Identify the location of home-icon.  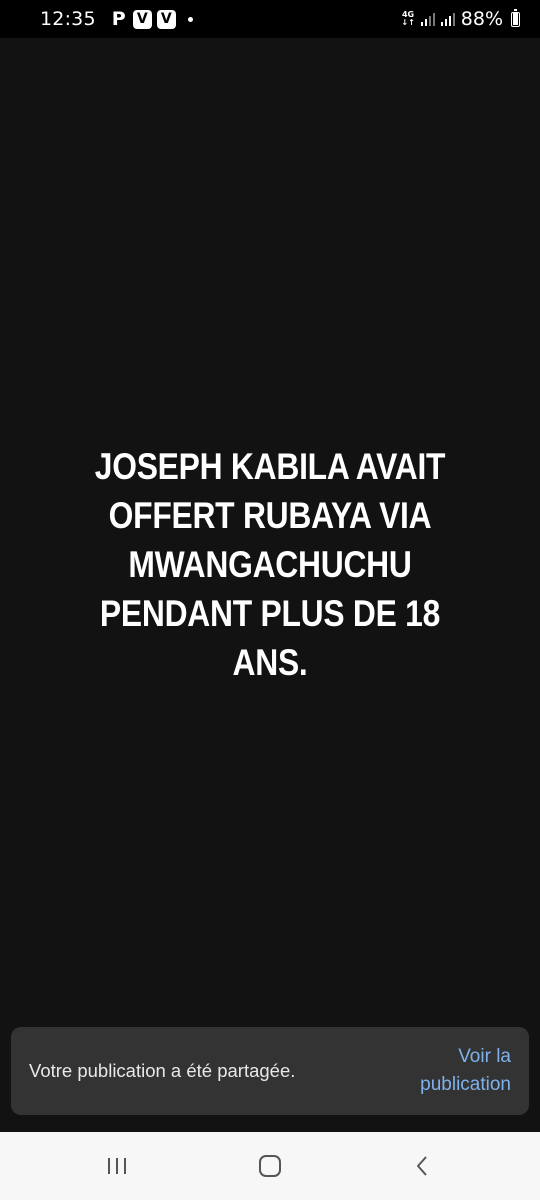
(269, 1166).